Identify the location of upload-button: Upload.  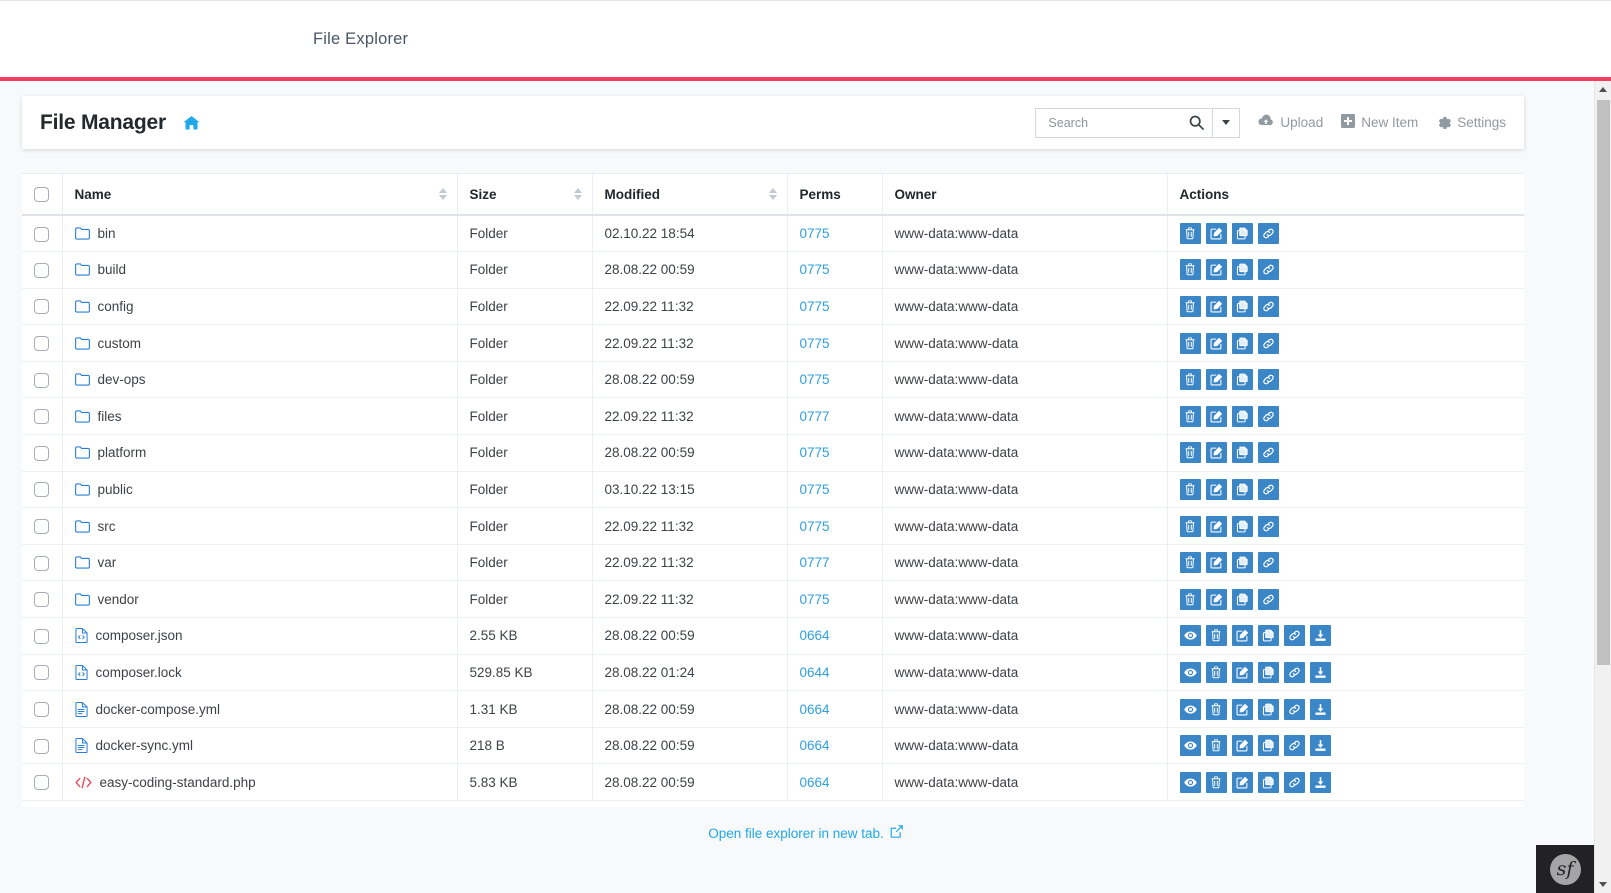
(1290, 122).